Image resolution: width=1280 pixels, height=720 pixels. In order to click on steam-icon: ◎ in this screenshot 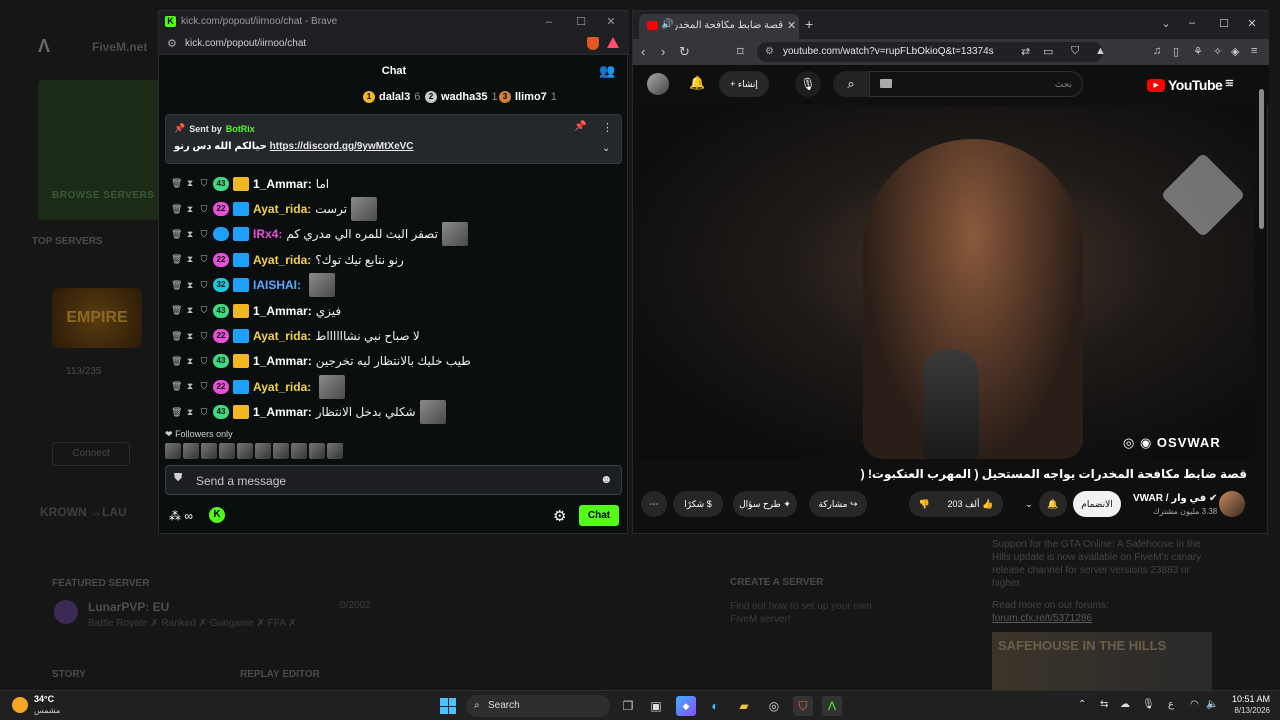, I will do `click(774, 706)`.